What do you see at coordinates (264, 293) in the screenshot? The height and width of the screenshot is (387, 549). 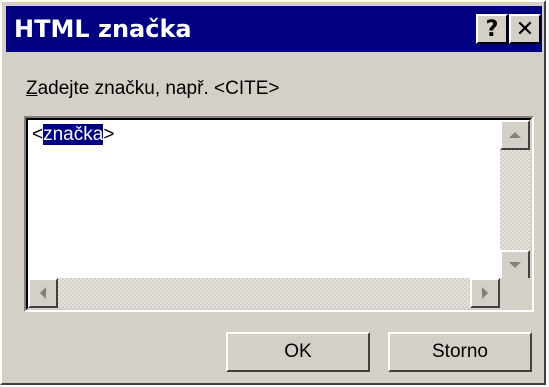 I see `horizontal-scrollbar` at bounding box center [264, 293].